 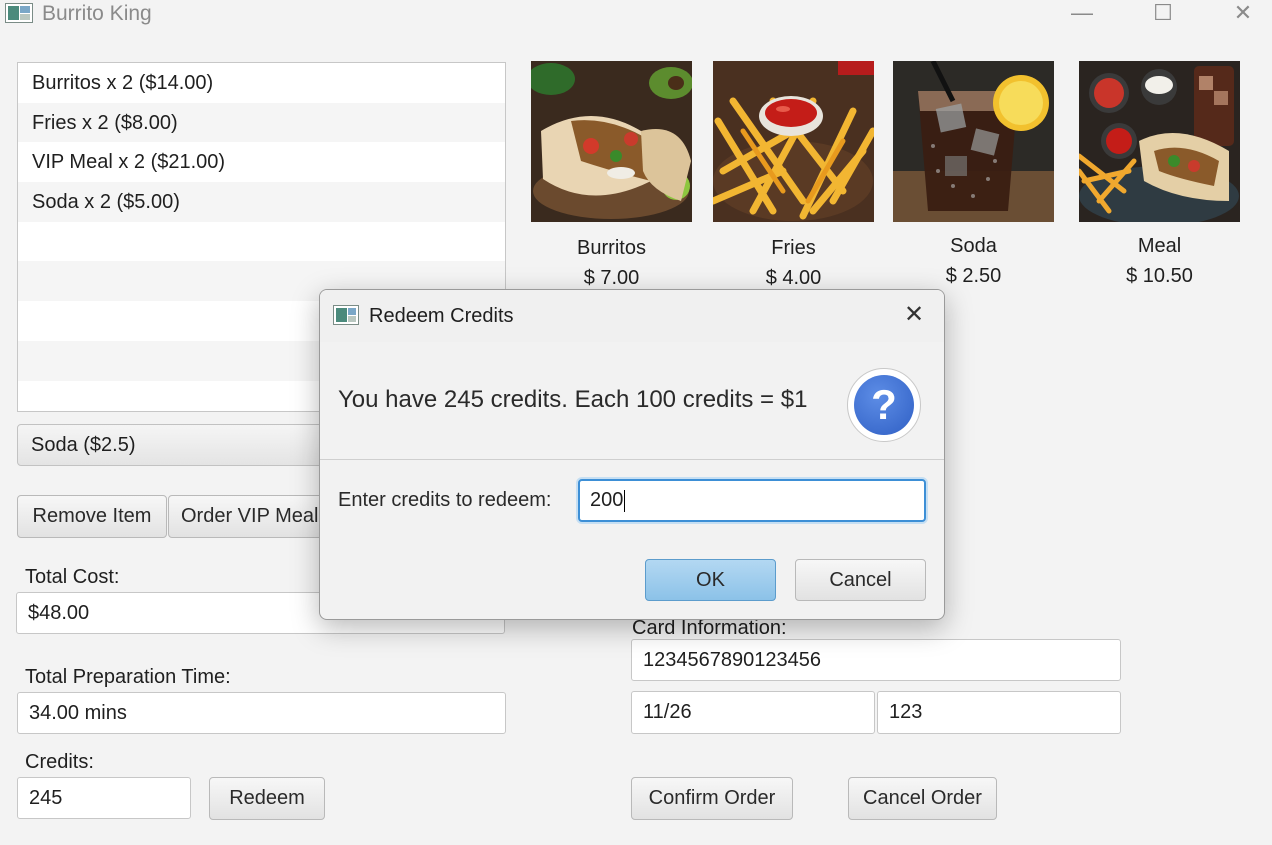 What do you see at coordinates (261, 83) in the screenshot?
I see `list-item: Burritos x 2 ($14.00)` at bounding box center [261, 83].